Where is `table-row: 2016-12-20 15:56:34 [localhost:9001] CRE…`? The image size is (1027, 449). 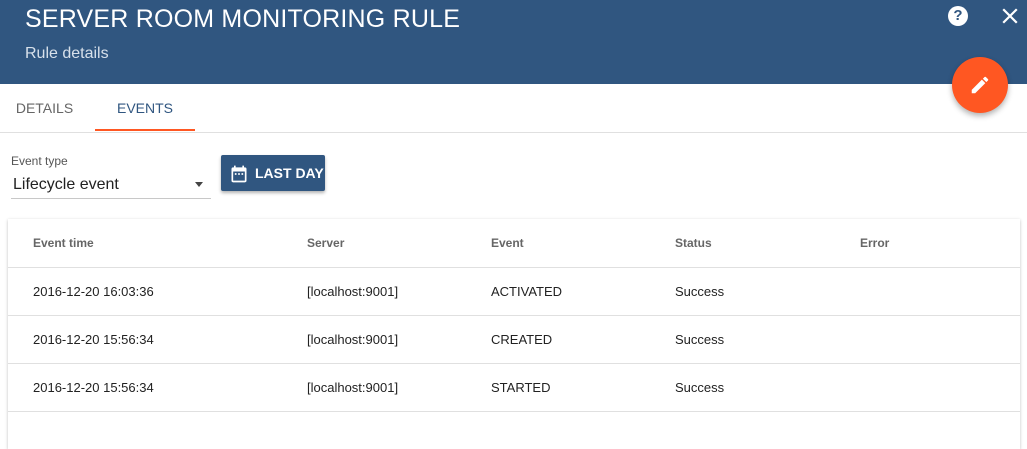
table-row: 2016-12-20 15:56:34 [localhost:9001] CRE… is located at coordinates (514, 340).